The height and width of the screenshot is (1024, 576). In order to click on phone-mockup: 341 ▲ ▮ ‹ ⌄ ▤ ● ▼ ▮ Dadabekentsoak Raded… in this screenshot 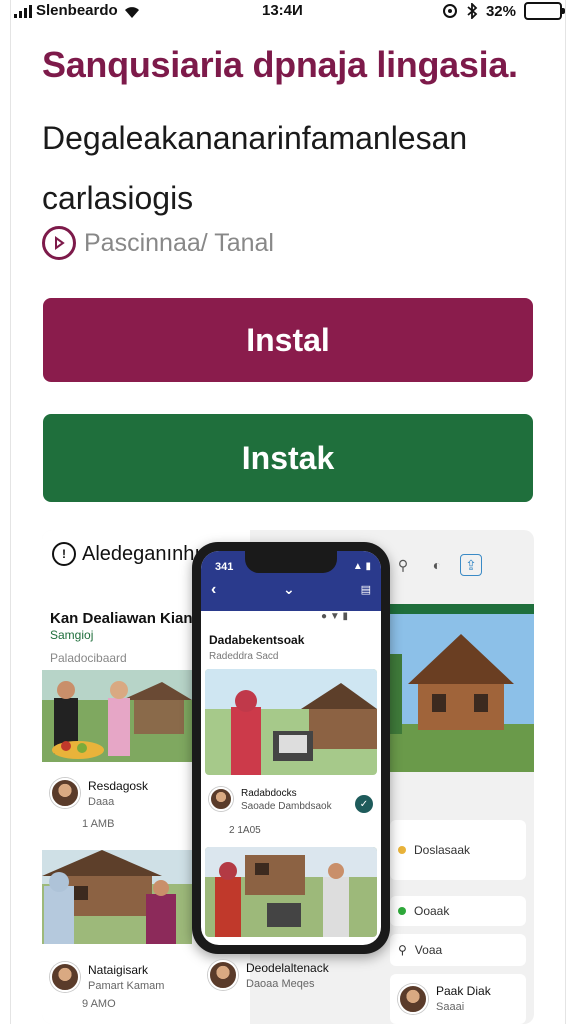, I will do `click(291, 748)`.